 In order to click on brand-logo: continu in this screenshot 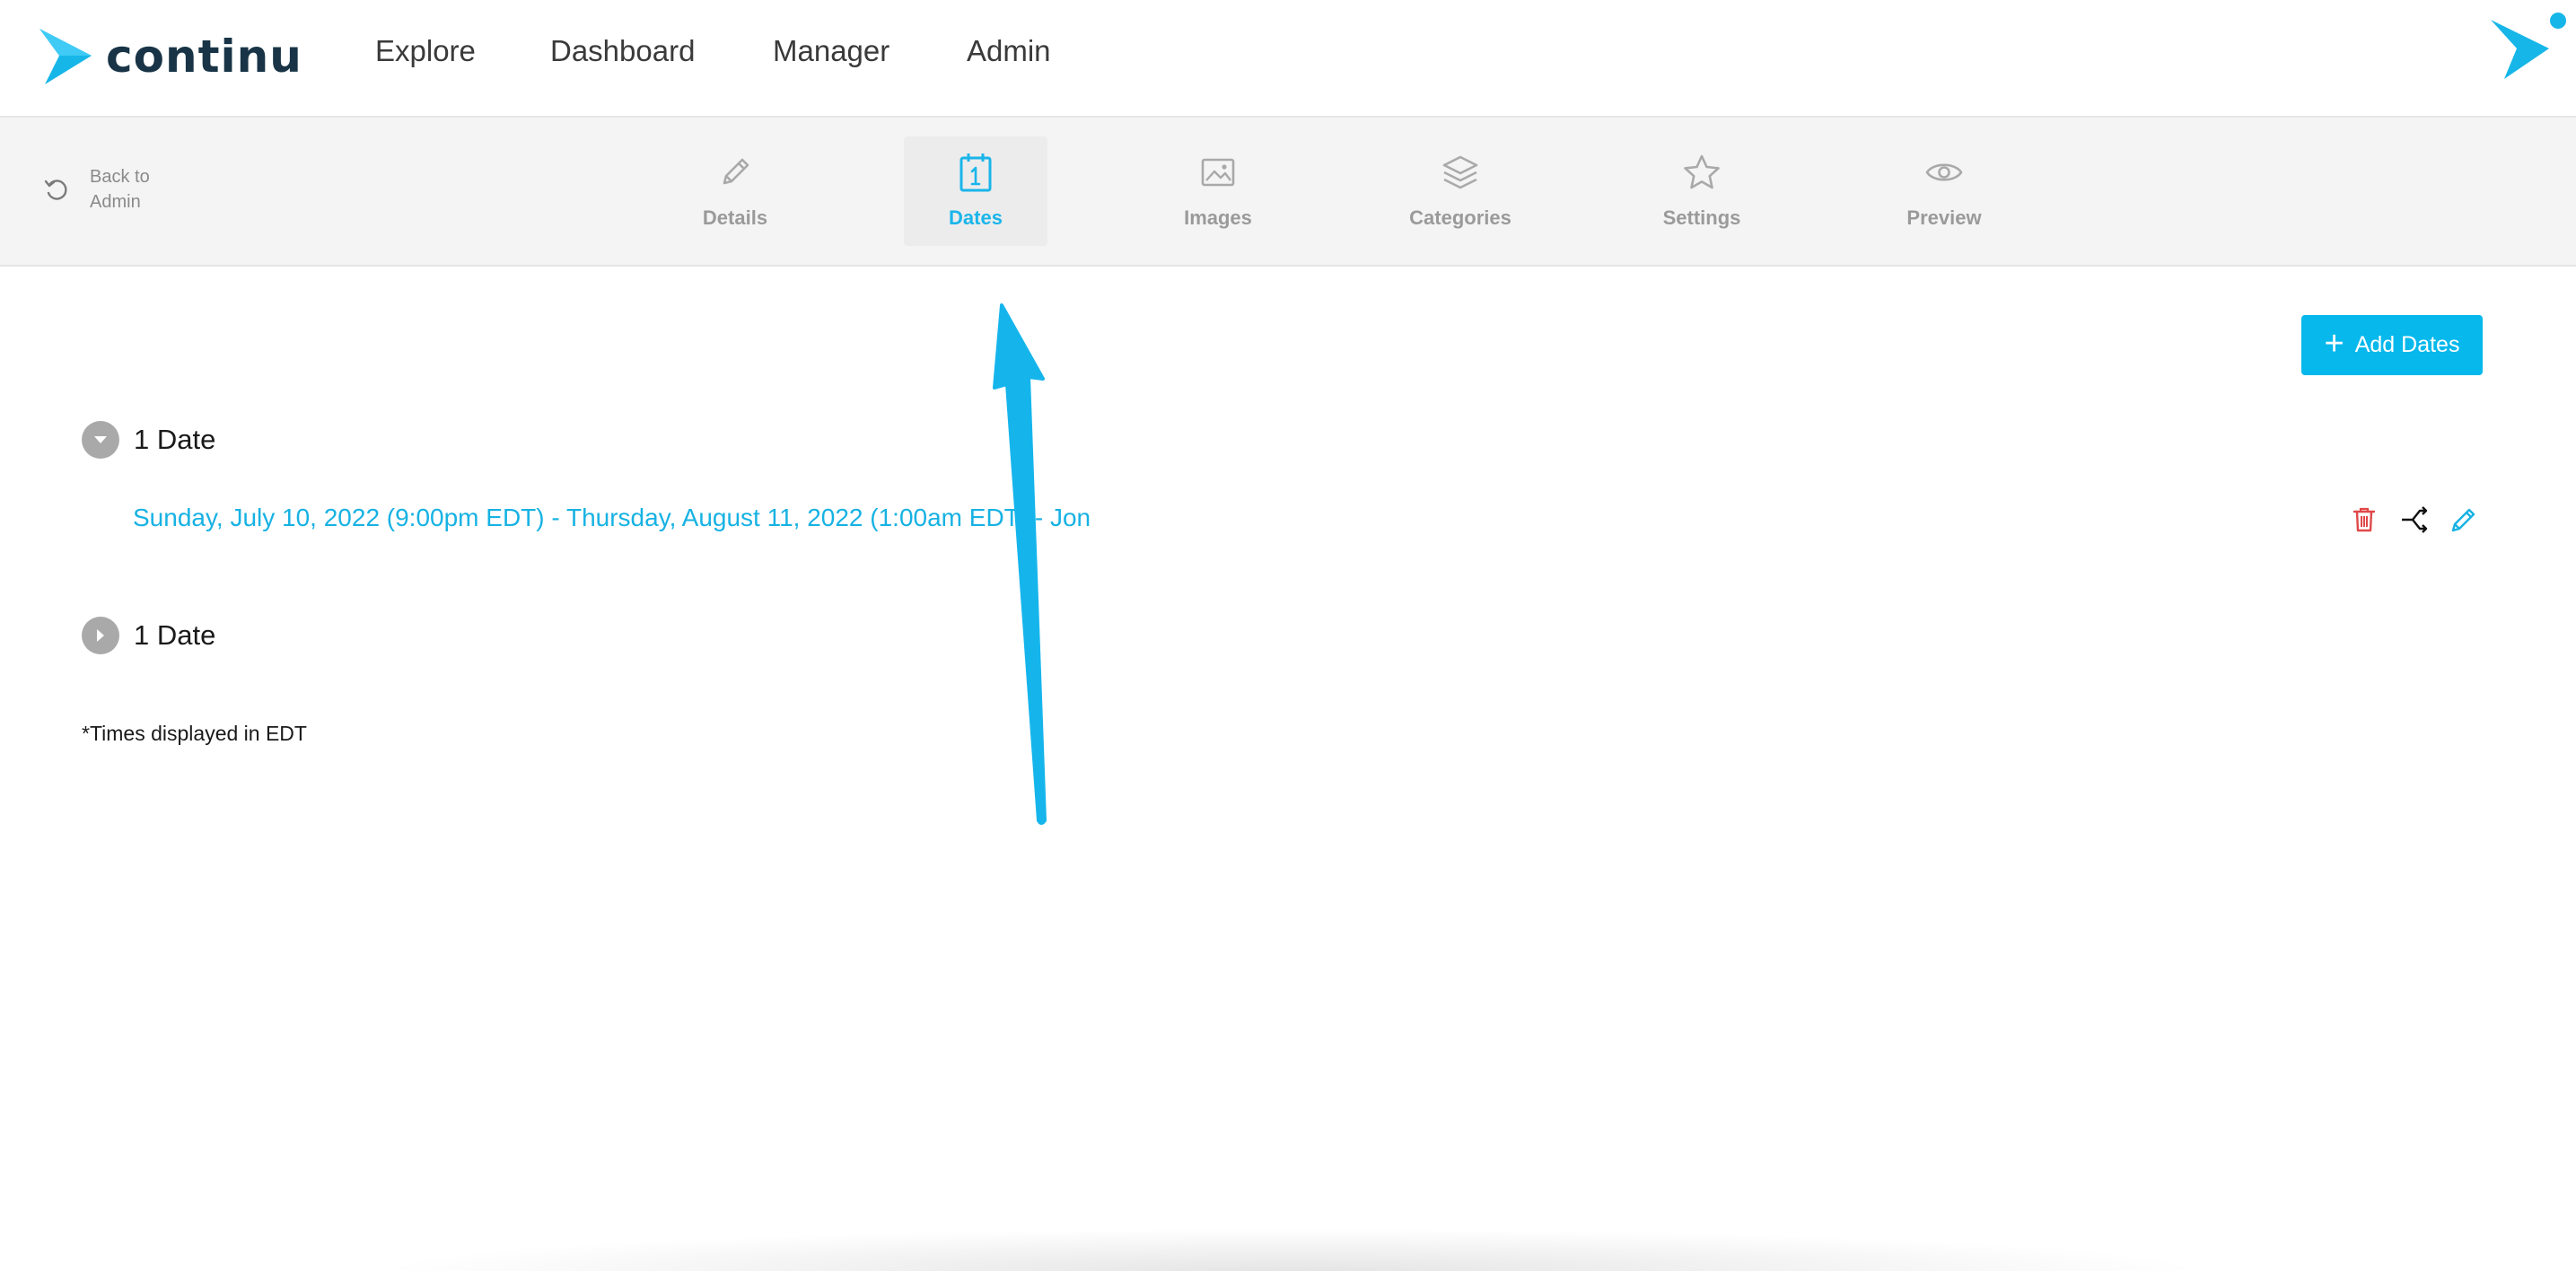, I will do `click(170, 56)`.